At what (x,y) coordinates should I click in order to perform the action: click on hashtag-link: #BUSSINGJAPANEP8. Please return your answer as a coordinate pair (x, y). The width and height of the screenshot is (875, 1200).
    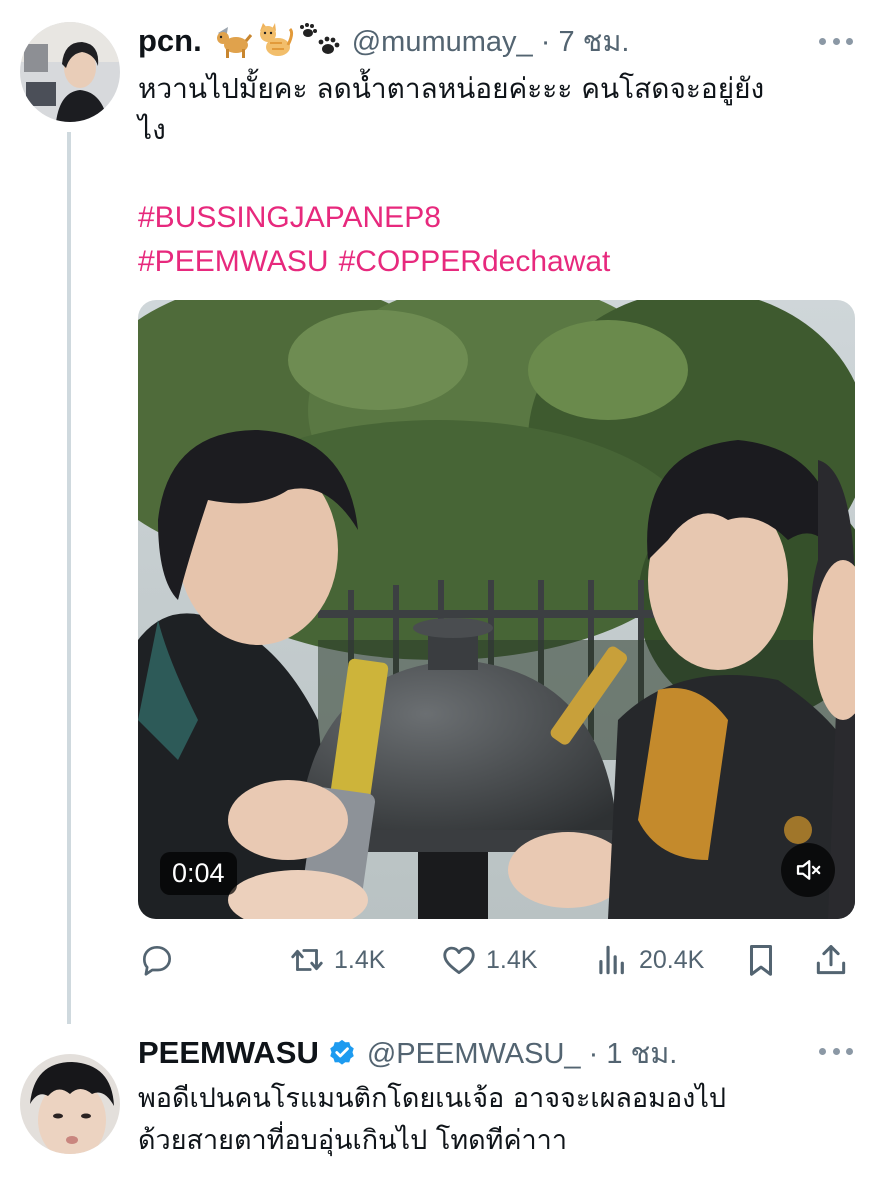
    Looking at the image, I should click on (289, 217).